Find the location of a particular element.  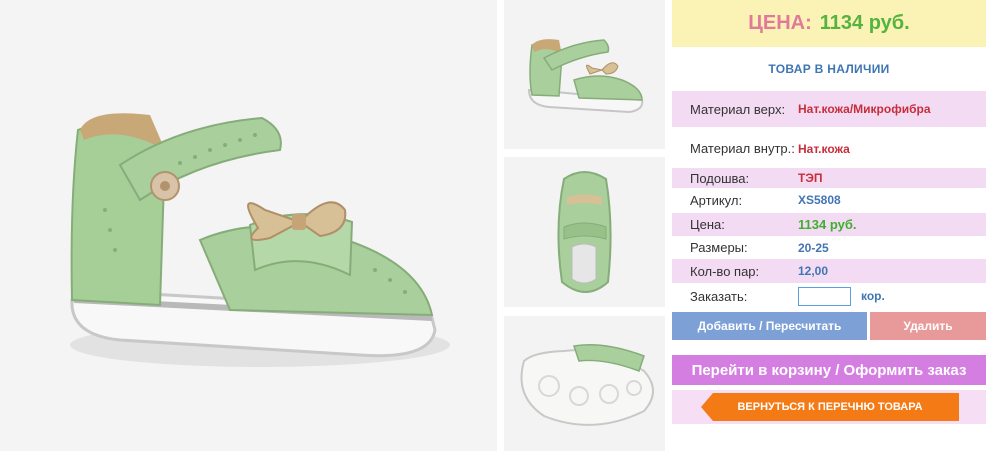

add-recalculate-button: Добавить / Пересчитать is located at coordinates (769, 326).